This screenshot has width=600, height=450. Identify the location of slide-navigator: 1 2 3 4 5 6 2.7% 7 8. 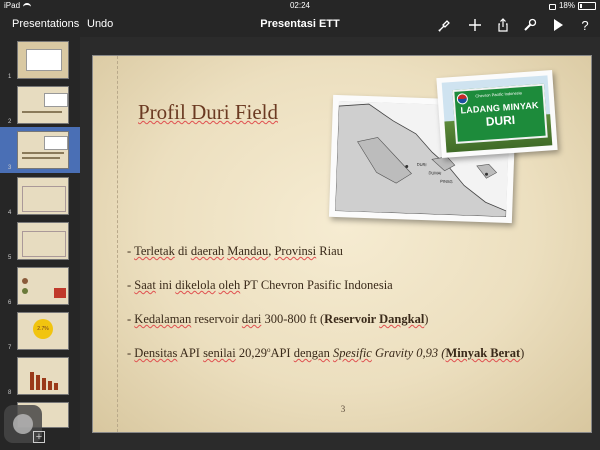
(40, 243).